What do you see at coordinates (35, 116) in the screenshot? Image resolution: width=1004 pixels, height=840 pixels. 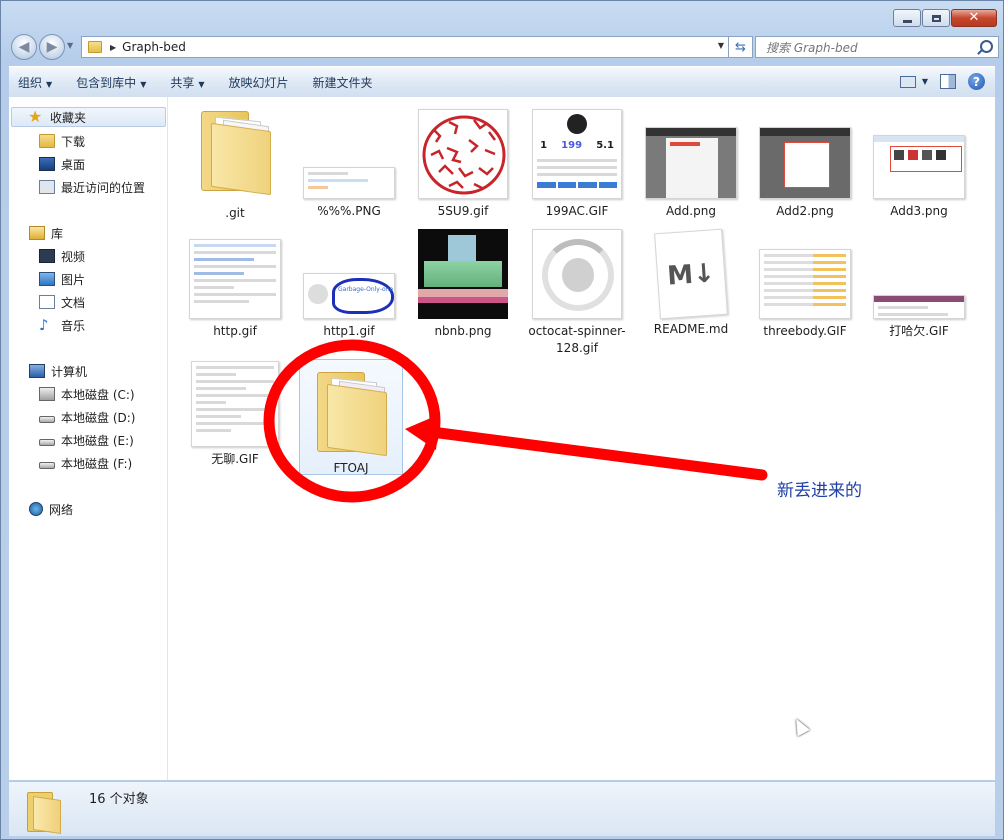 I see `star-icon: ★` at bounding box center [35, 116].